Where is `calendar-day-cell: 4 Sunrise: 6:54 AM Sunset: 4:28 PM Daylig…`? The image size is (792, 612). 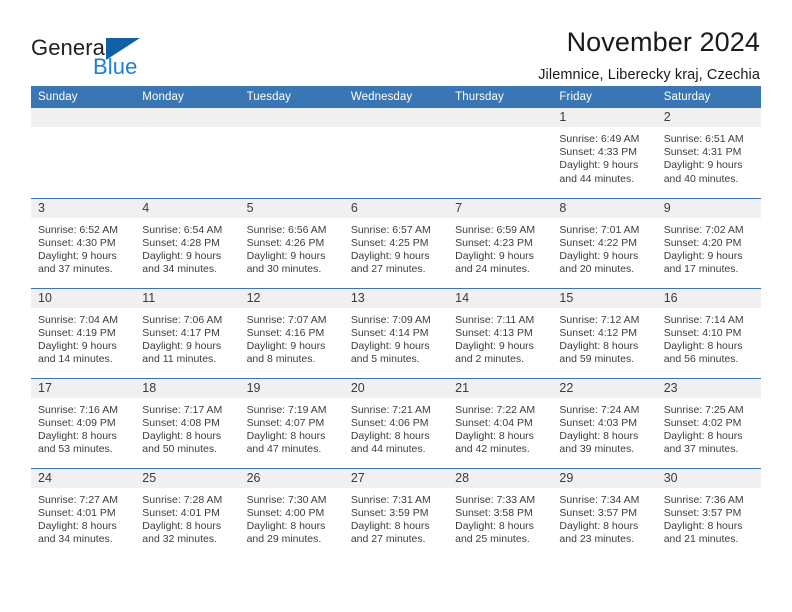
calendar-day-cell: 4 Sunrise: 6:54 AM Sunset: 4:28 PM Daylig… is located at coordinates (187, 242).